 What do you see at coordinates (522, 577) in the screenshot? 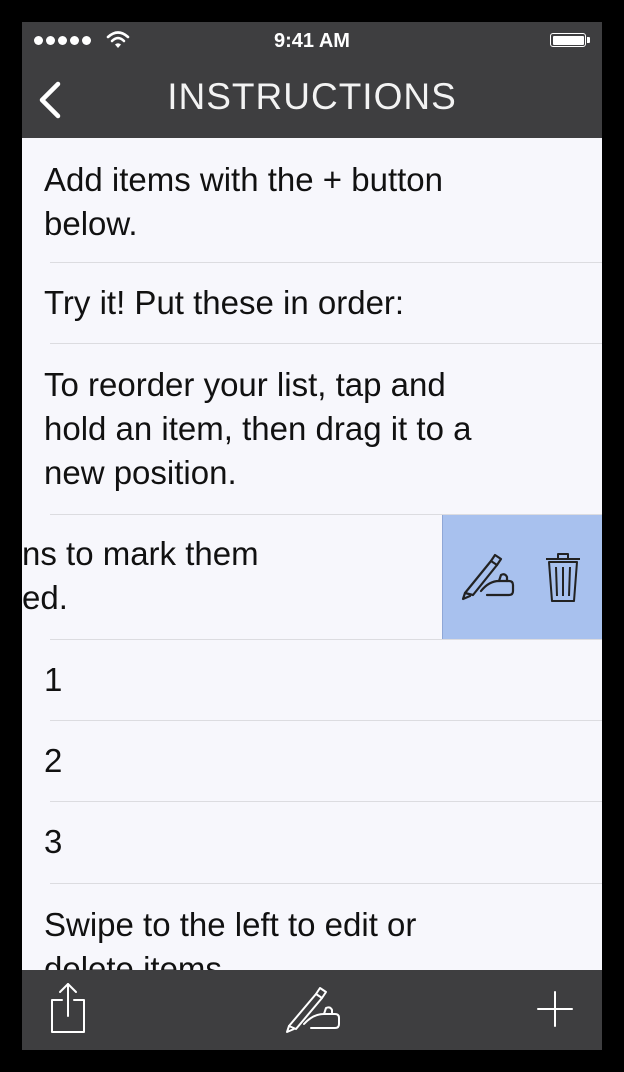
I see `swipe-actions` at bounding box center [522, 577].